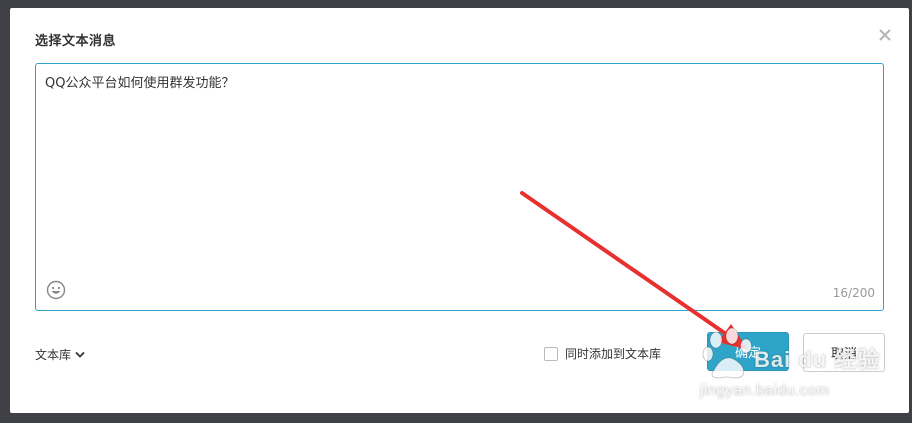 This screenshot has width=912, height=423. What do you see at coordinates (80, 354) in the screenshot?
I see `chevron-down-icon` at bounding box center [80, 354].